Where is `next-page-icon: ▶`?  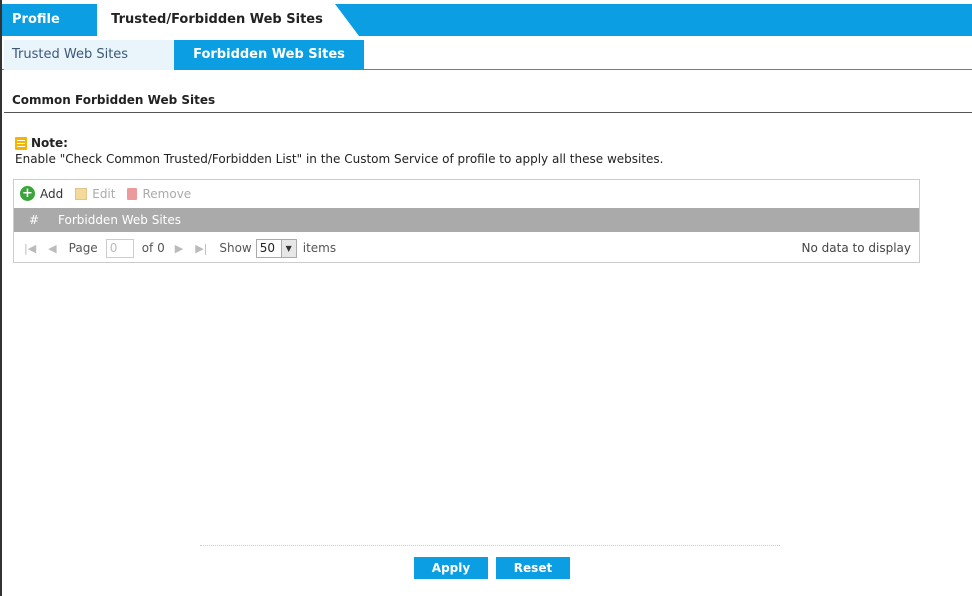
next-page-icon: ▶ is located at coordinates (179, 248).